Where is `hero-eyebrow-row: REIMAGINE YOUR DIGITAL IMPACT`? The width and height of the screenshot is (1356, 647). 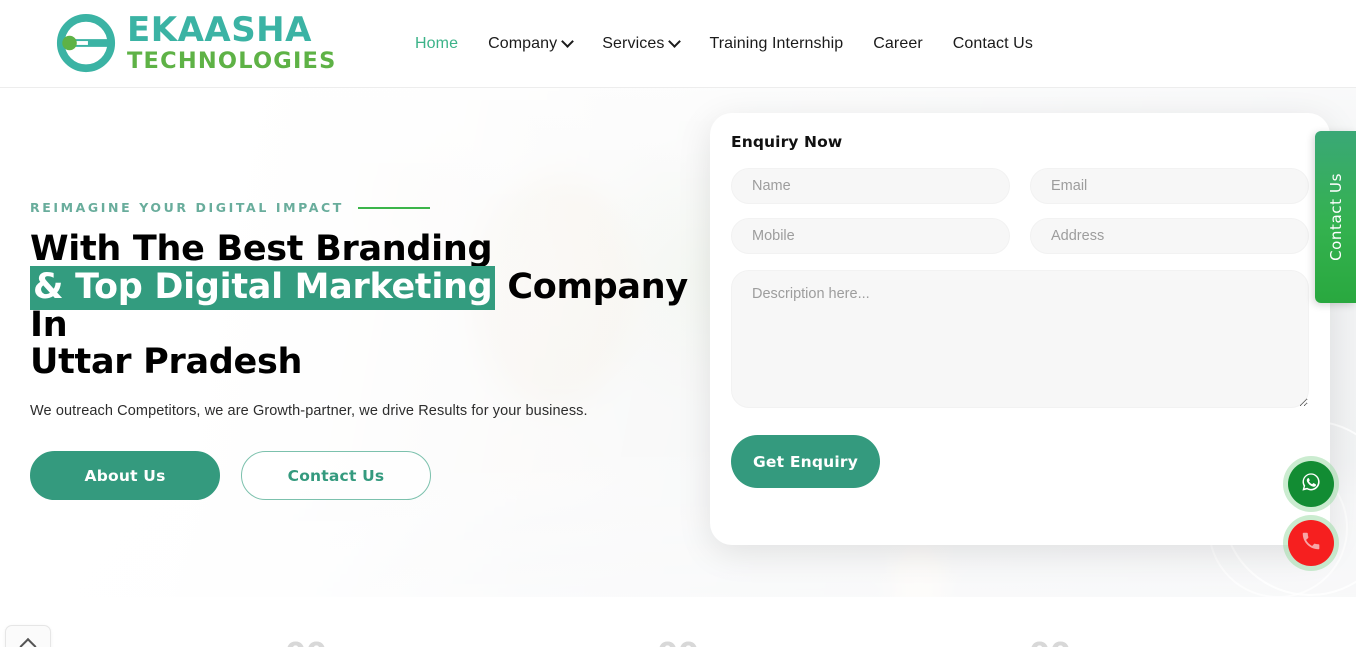
hero-eyebrow-row: REIMAGINE YOUR DIGITAL IMPACT is located at coordinates (360, 207).